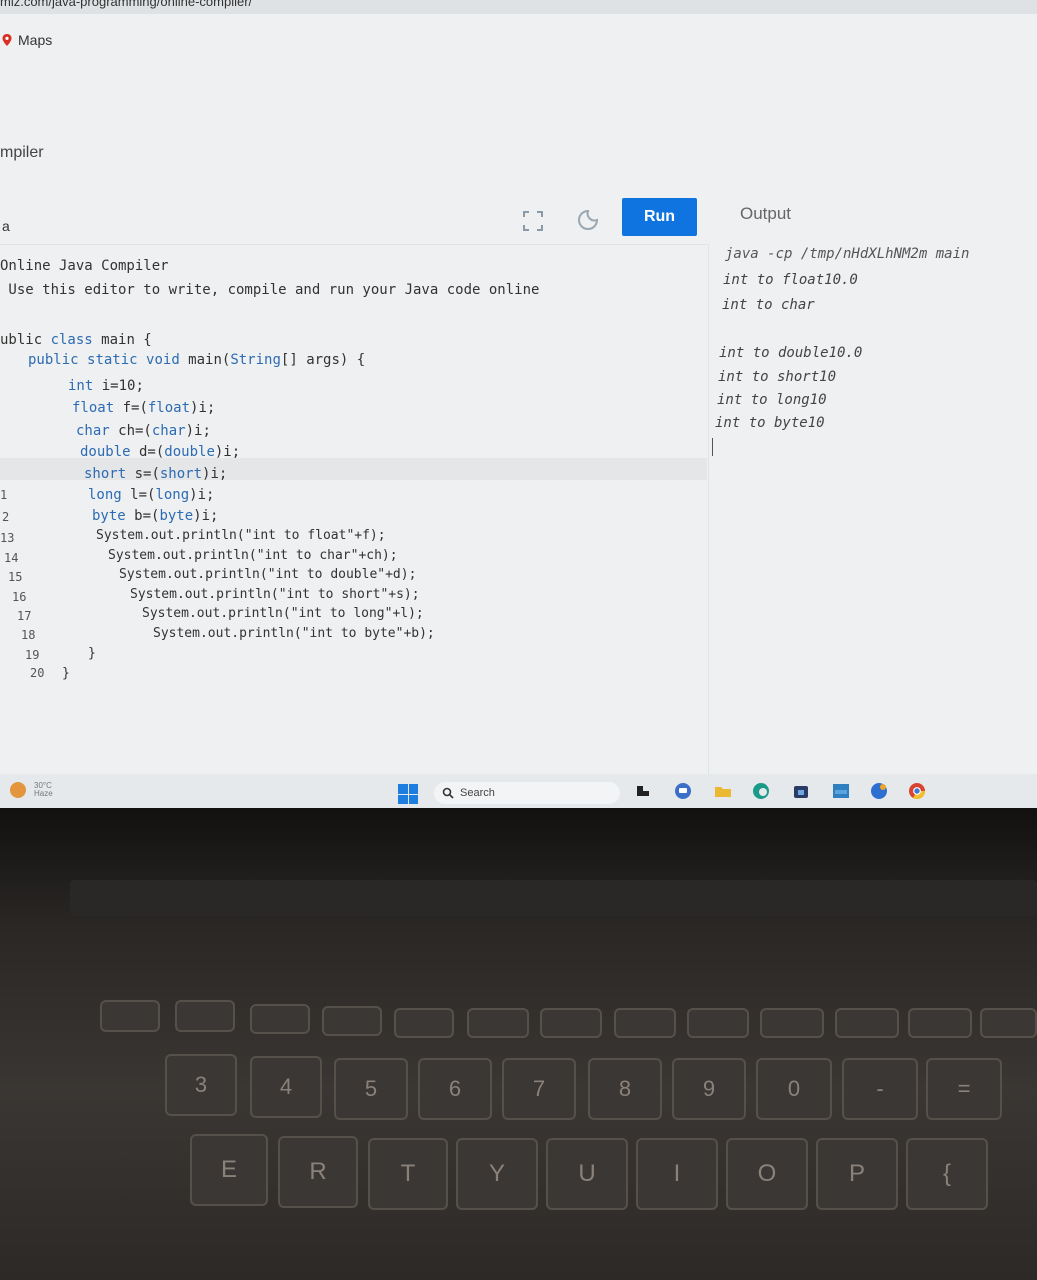  I want to click on keyboard-key: 0, so click(794, 1089).